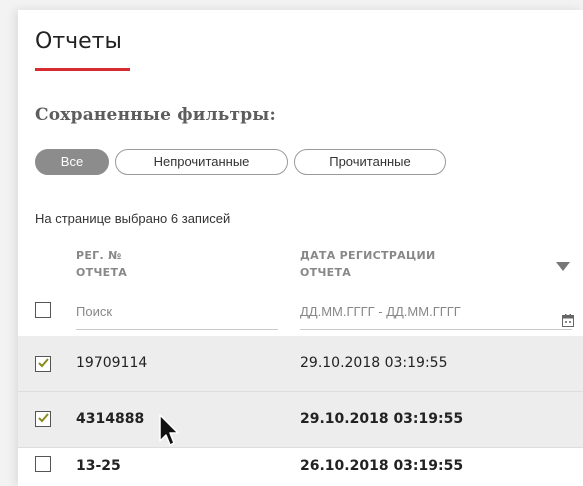 This screenshot has height=486, width=583. What do you see at coordinates (133, 218) in the screenshot?
I see `selection-info: На странице выбрано 6 записей` at bounding box center [133, 218].